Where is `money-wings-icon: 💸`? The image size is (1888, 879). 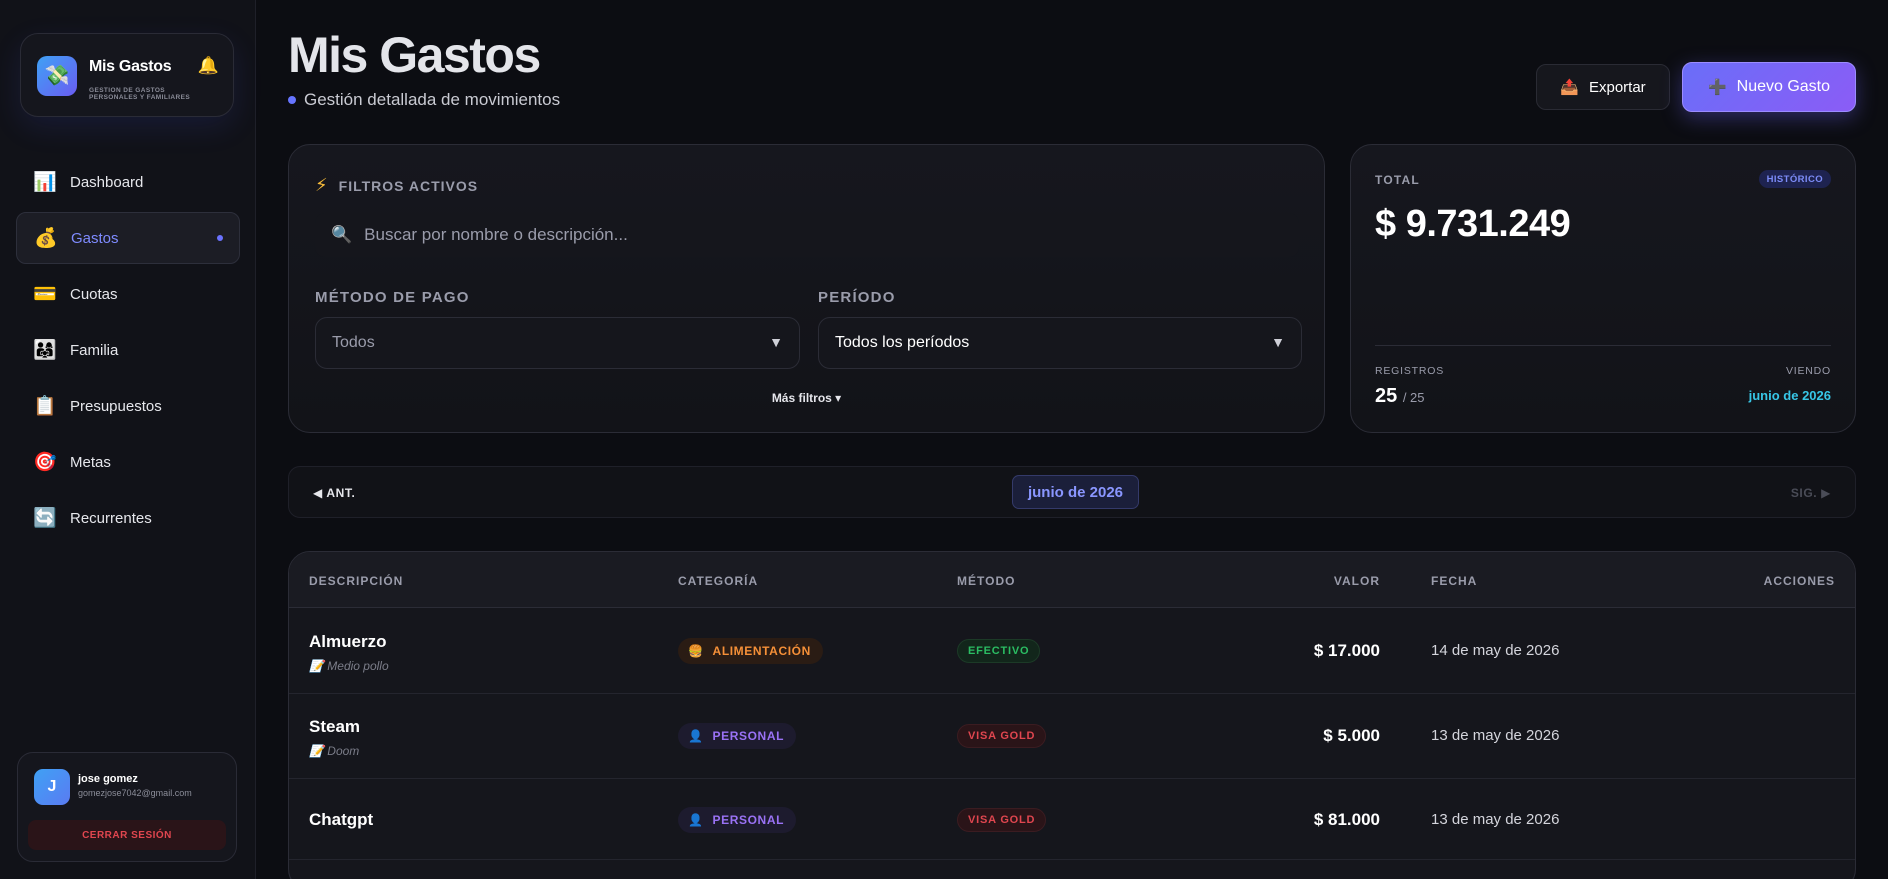
money-wings-icon: 💸 is located at coordinates (57, 76).